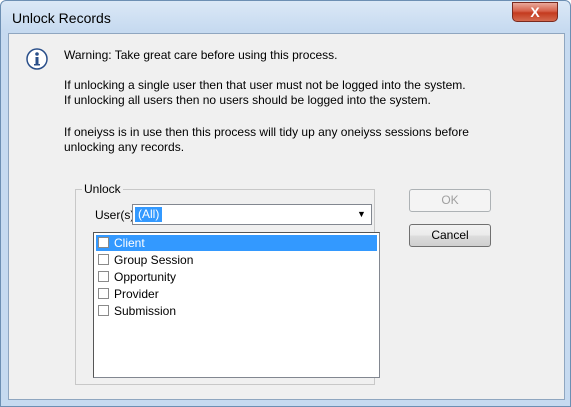  I want to click on close-button: X, so click(535, 12).